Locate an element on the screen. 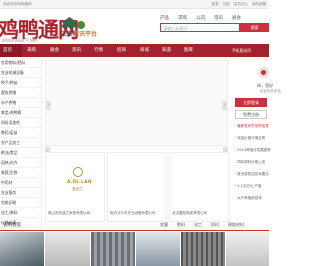 The image size is (320, 266). tab-fertilizer: 肥料 is located at coordinates (181, 224).